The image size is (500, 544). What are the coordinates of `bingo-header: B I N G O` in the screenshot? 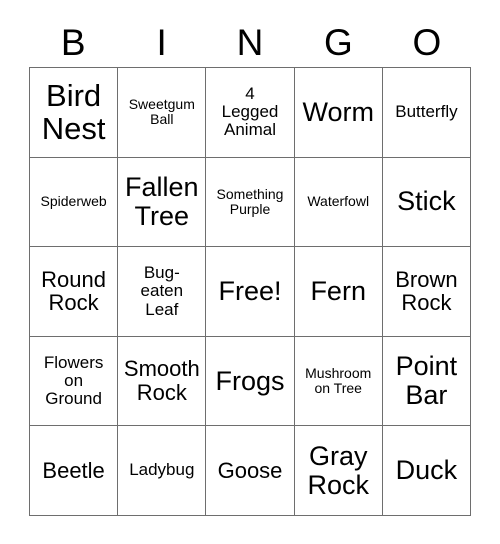 It's located at (250, 42).